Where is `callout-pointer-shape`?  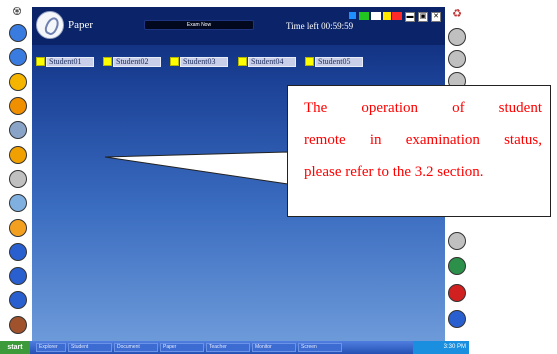
callout-pointer-shape is located at coordinates (196, 168).